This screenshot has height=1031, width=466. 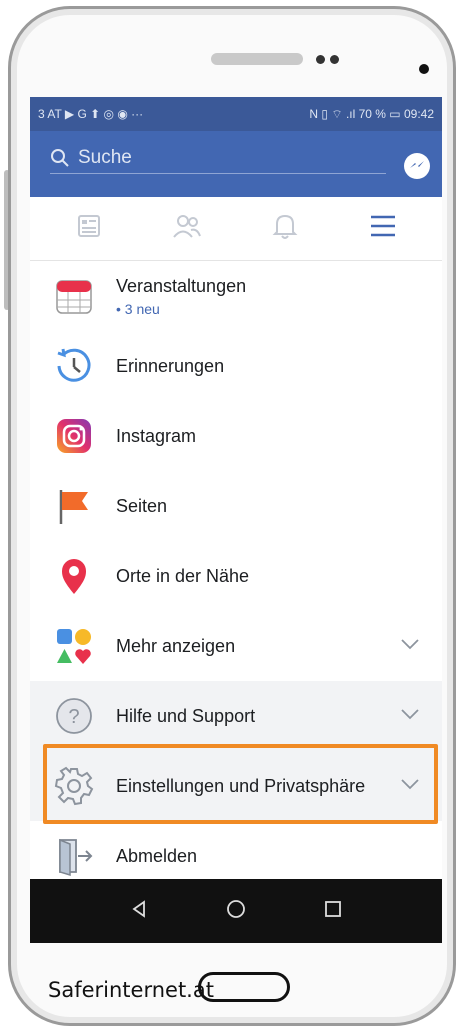 What do you see at coordinates (60, 158) in the screenshot?
I see `search-icon` at bounding box center [60, 158].